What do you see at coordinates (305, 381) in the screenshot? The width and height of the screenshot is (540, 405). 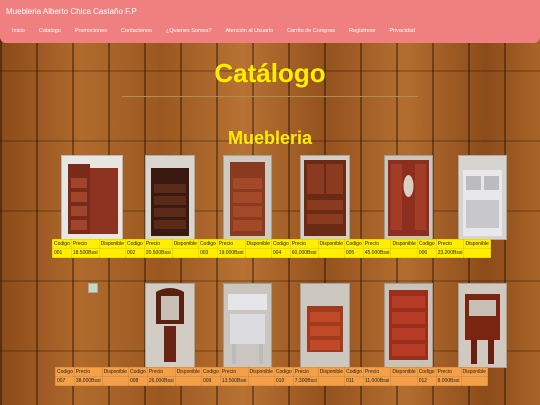 I see `product-price: 7.300Bssi` at bounding box center [305, 381].